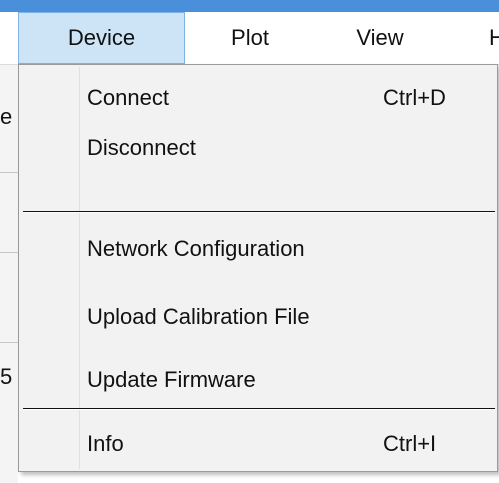 The height and width of the screenshot is (483, 499). I want to click on background-text-fragment: 5, so click(6, 376).